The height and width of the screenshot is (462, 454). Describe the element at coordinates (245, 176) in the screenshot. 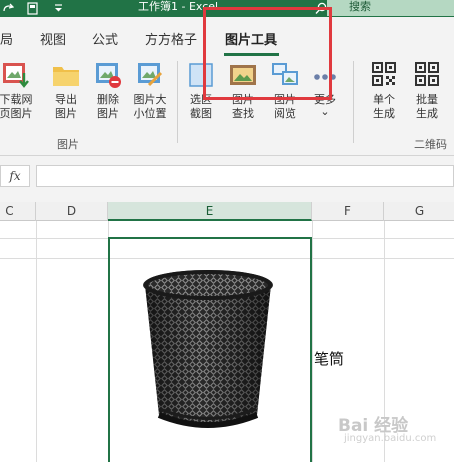

I see `formula-input` at that location.